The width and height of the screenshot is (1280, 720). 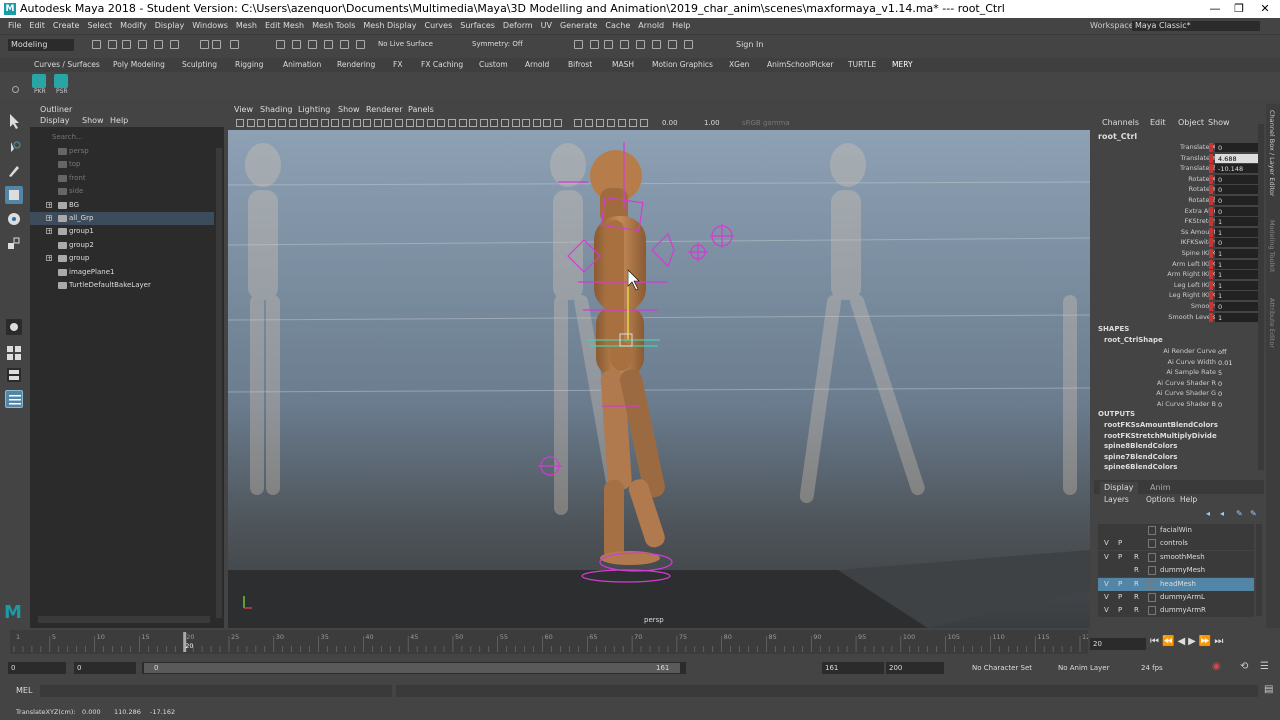 I want to click on outliner-menu-help: Help, so click(x=119, y=121).